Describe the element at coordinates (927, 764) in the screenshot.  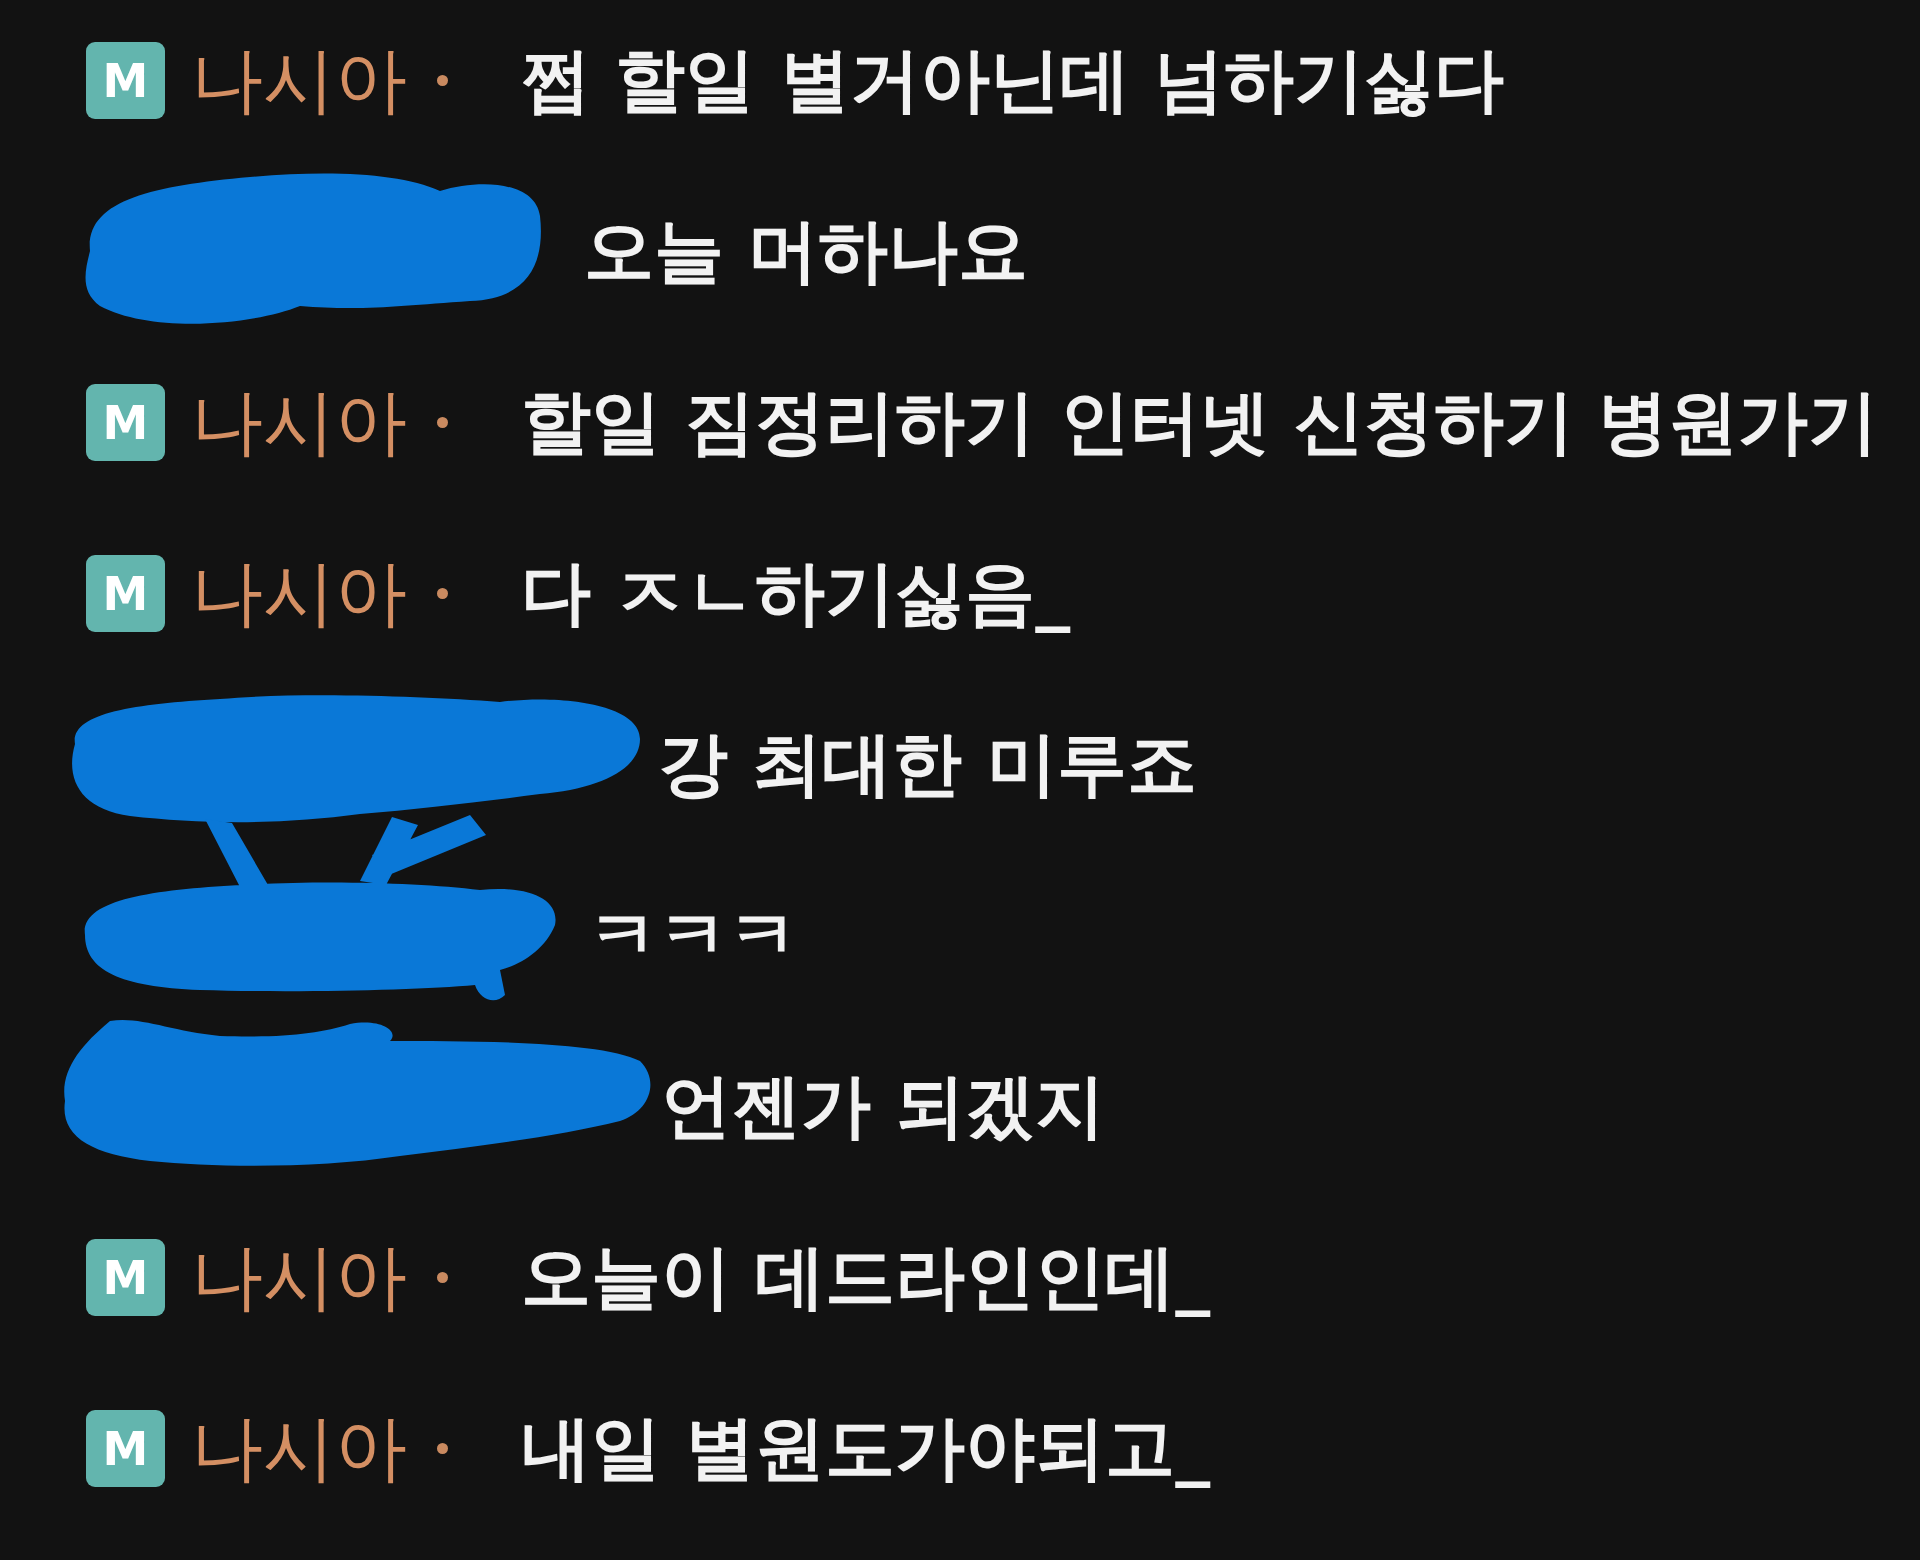
I see `message-text: 강 최대한 미루죠` at that location.